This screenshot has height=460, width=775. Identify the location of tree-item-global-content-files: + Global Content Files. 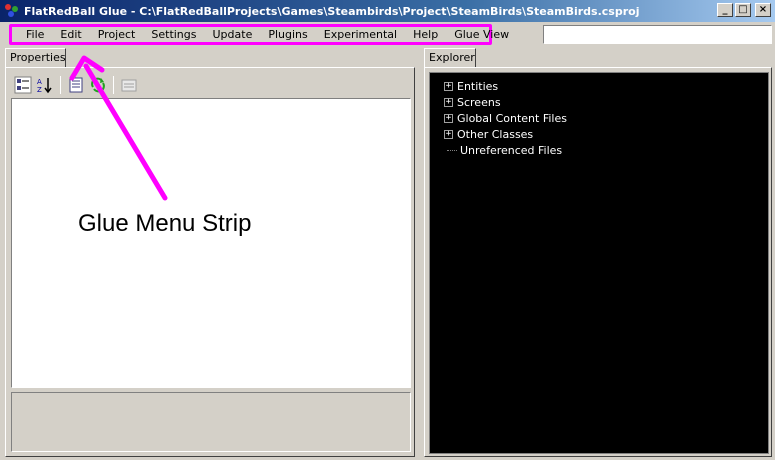
(505, 118).